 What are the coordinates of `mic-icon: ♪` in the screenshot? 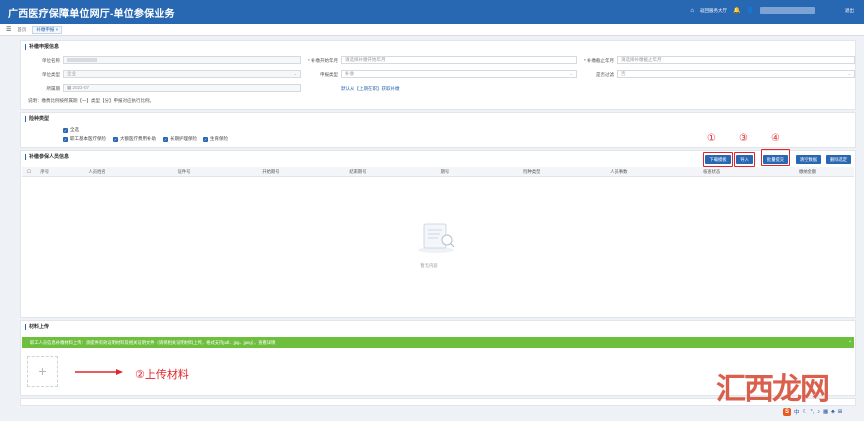 It's located at (818, 412).